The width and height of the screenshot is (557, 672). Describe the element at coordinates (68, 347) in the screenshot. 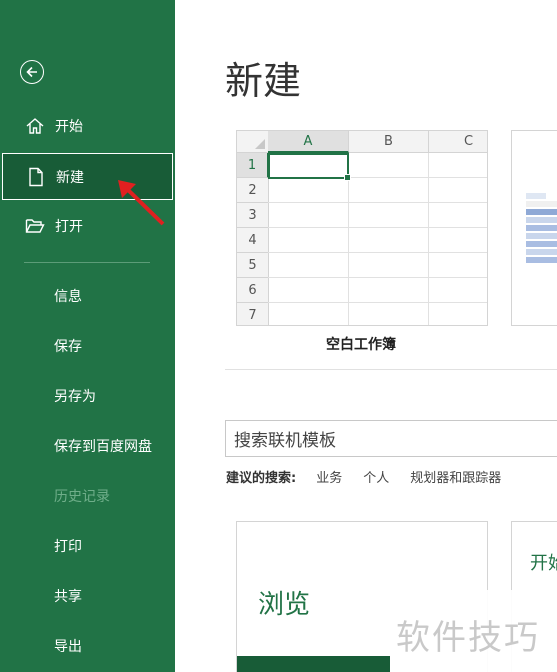

I see `nav-save-label: 保存` at that location.